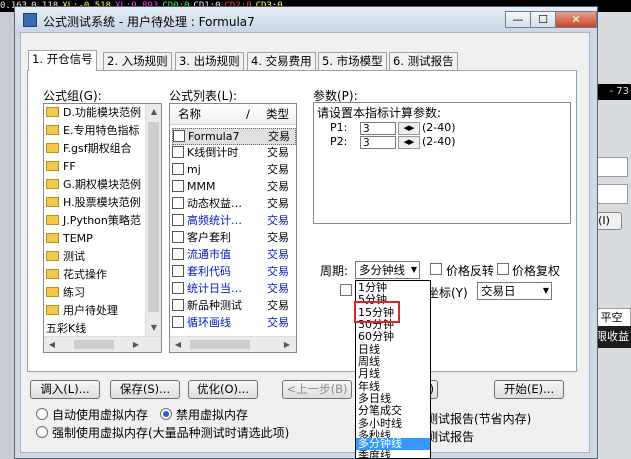 Image resolution: width=631 pixels, height=459 pixels. I want to click on list-item: FF, so click(61, 167).